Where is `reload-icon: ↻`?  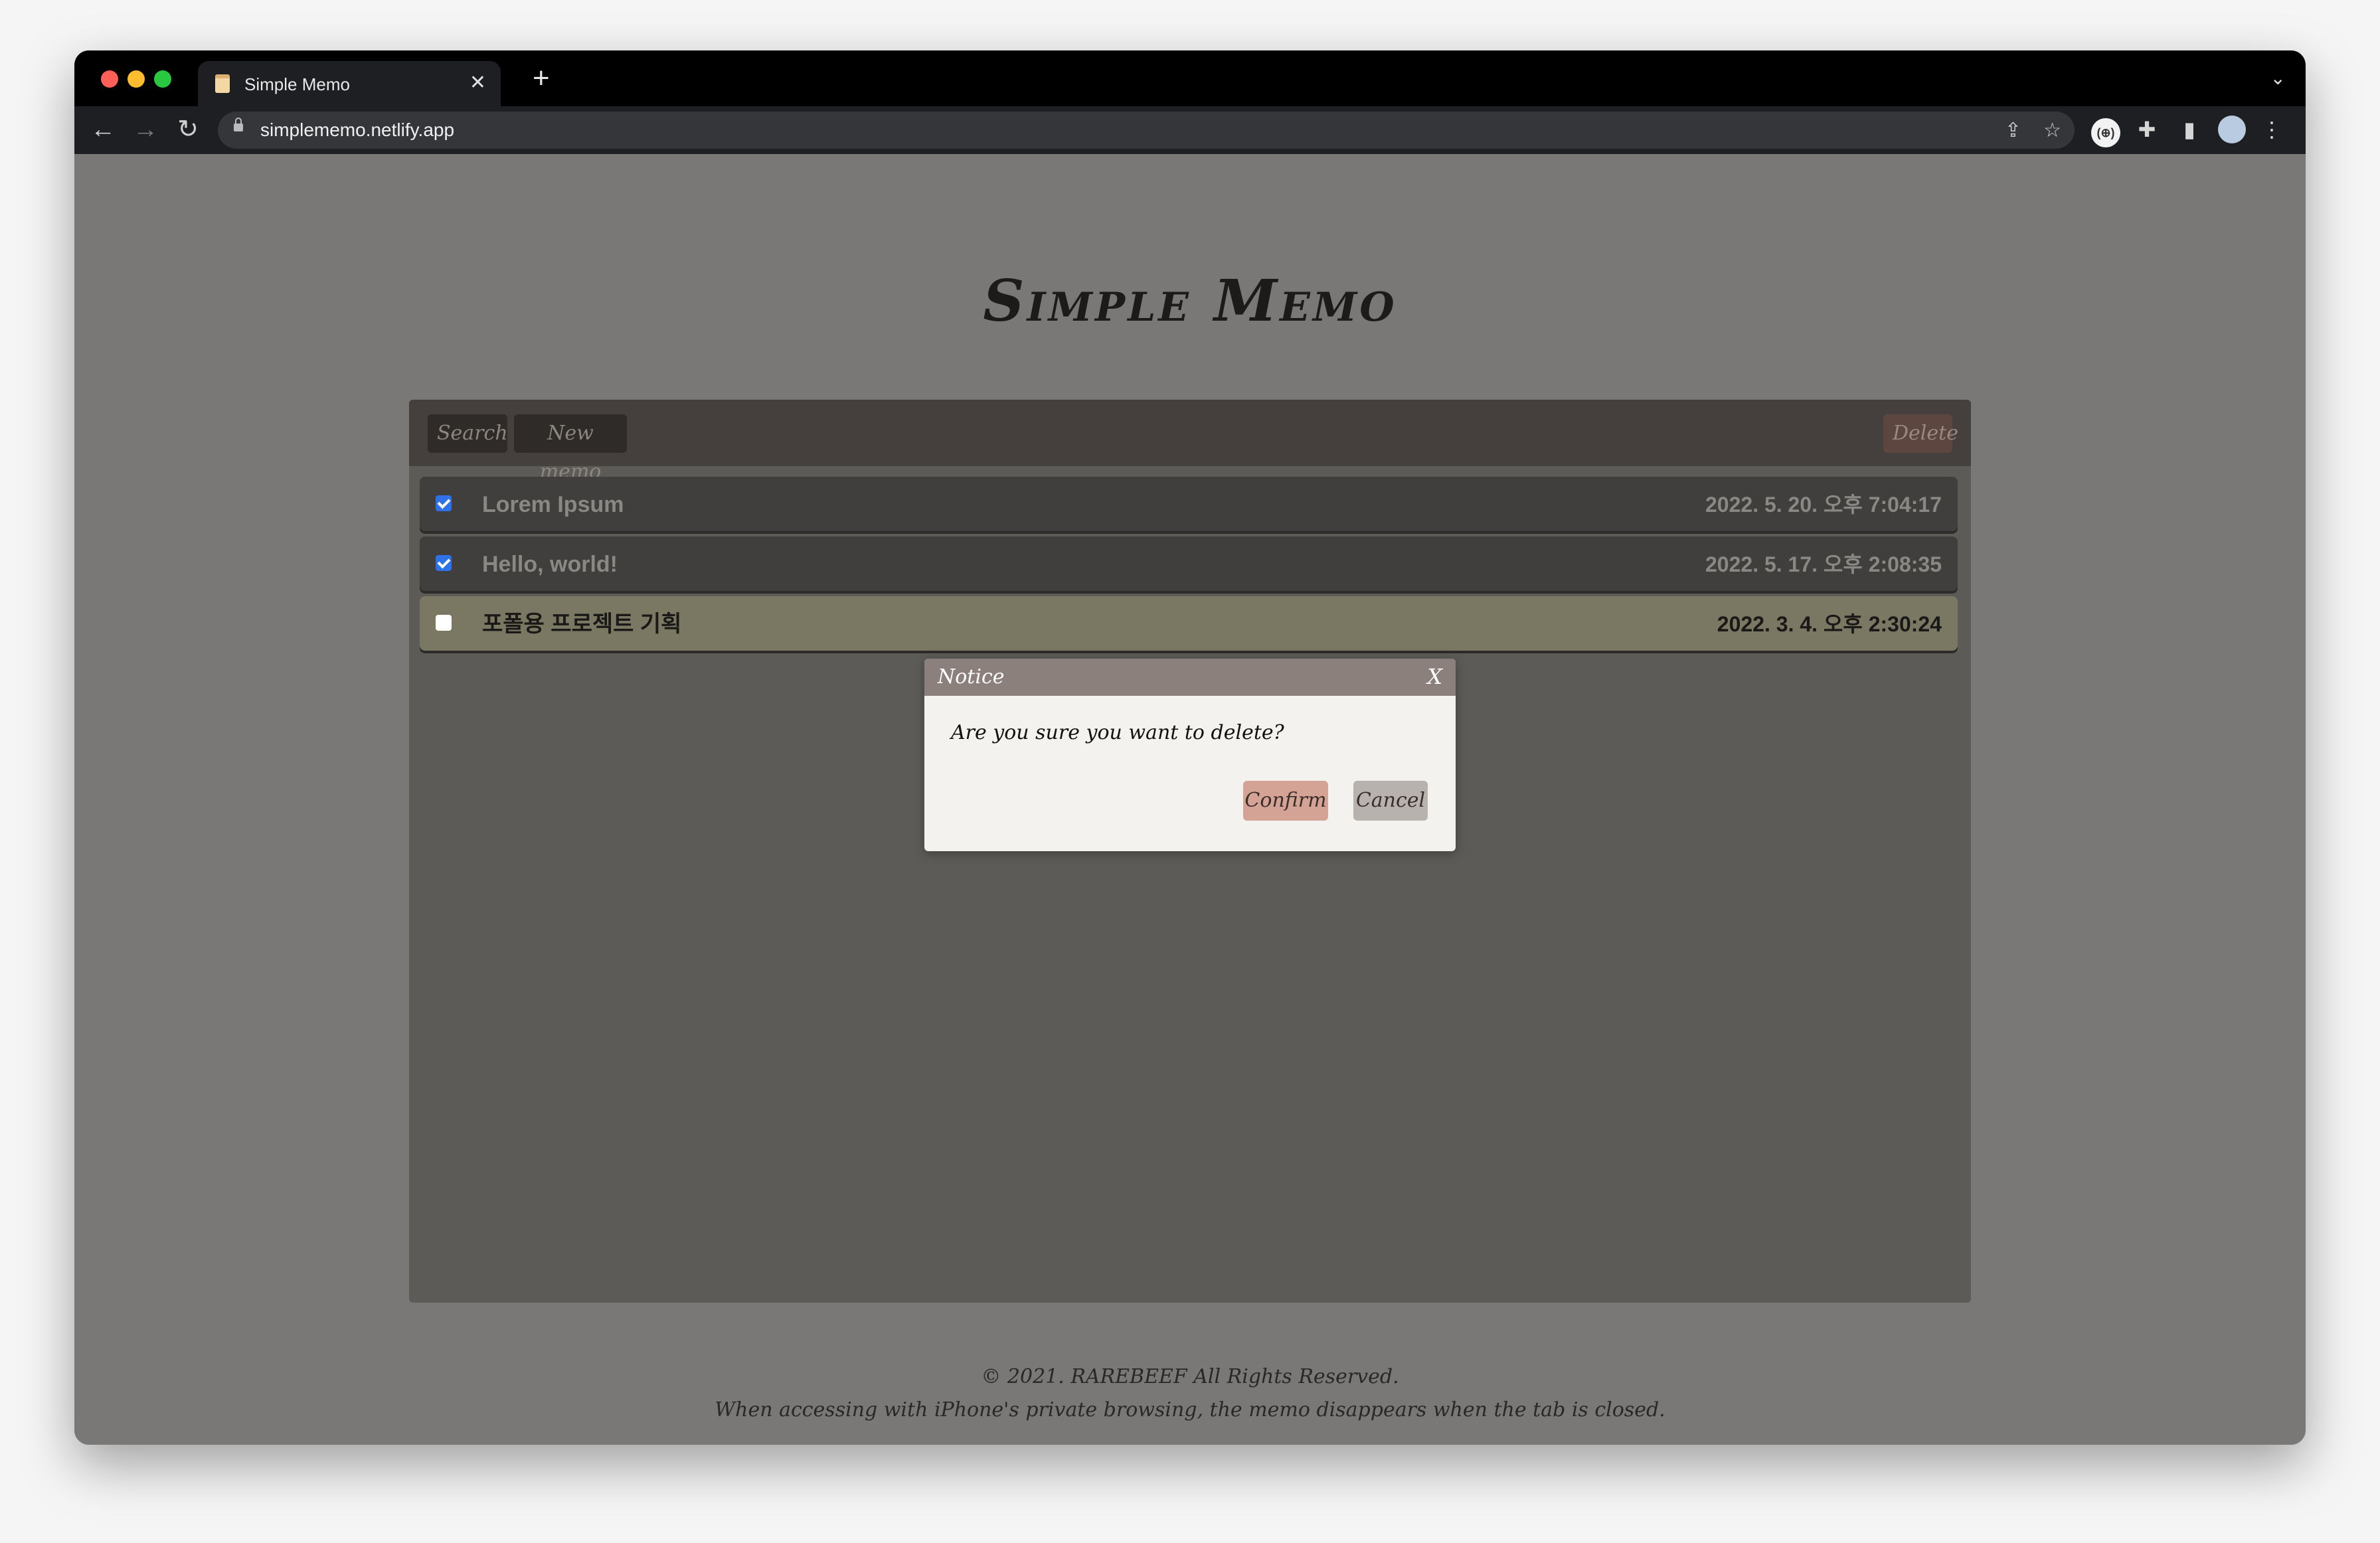 reload-icon: ↻ is located at coordinates (188, 129).